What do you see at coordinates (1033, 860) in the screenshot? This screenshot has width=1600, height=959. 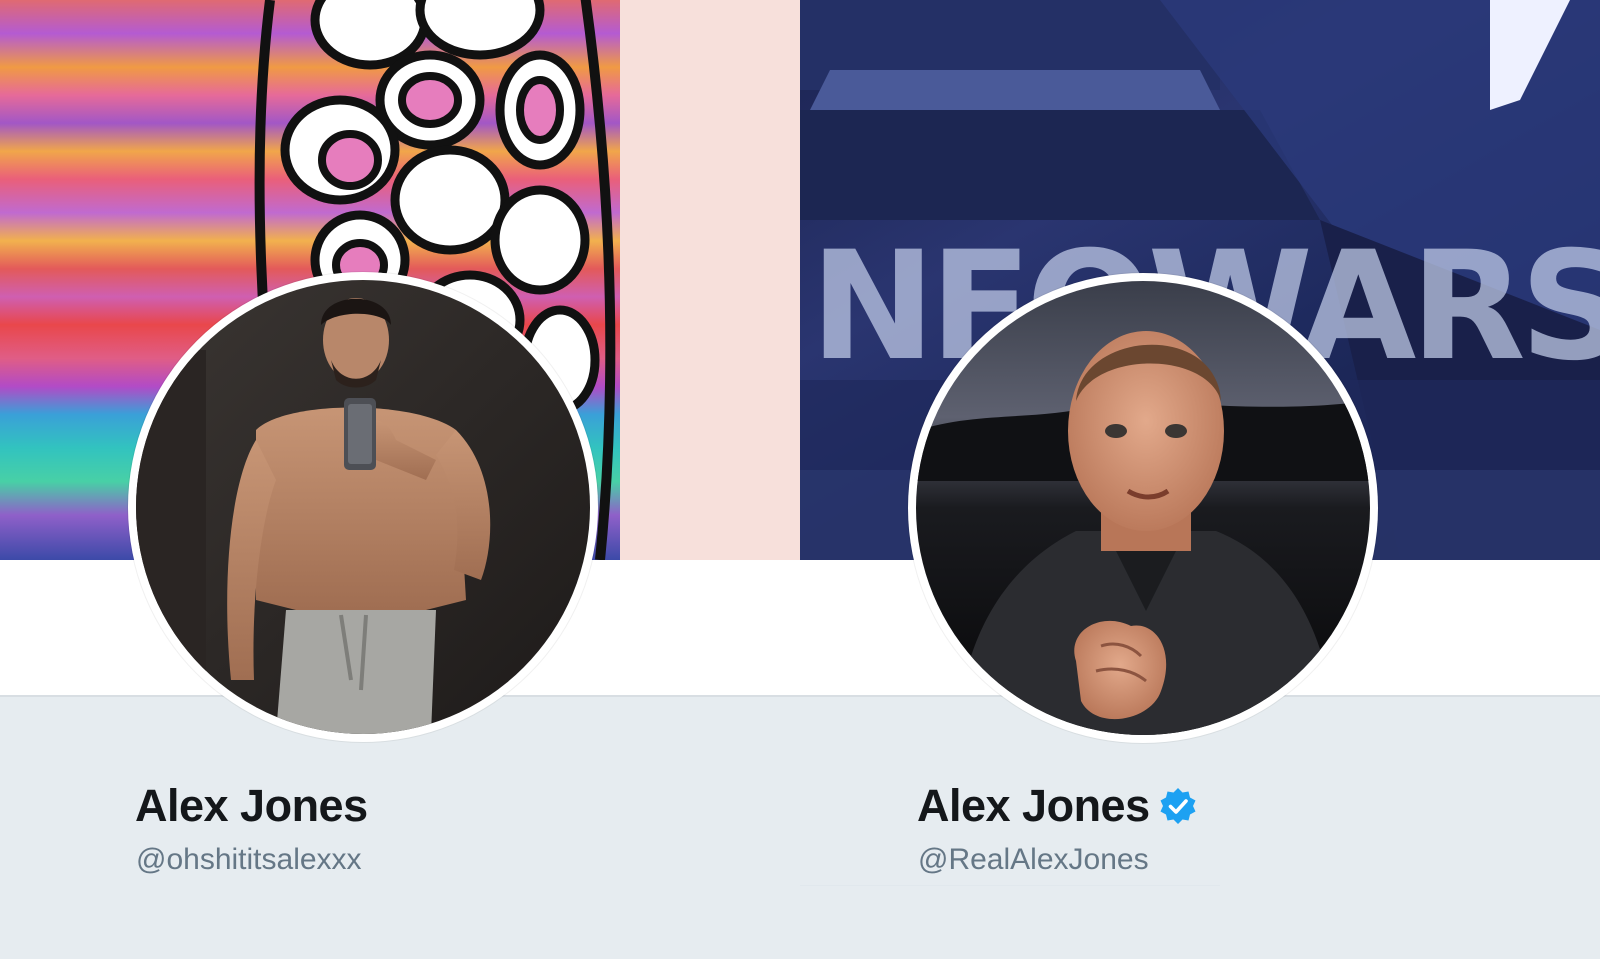 I see `profile-handle: @RealAlexJones` at bounding box center [1033, 860].